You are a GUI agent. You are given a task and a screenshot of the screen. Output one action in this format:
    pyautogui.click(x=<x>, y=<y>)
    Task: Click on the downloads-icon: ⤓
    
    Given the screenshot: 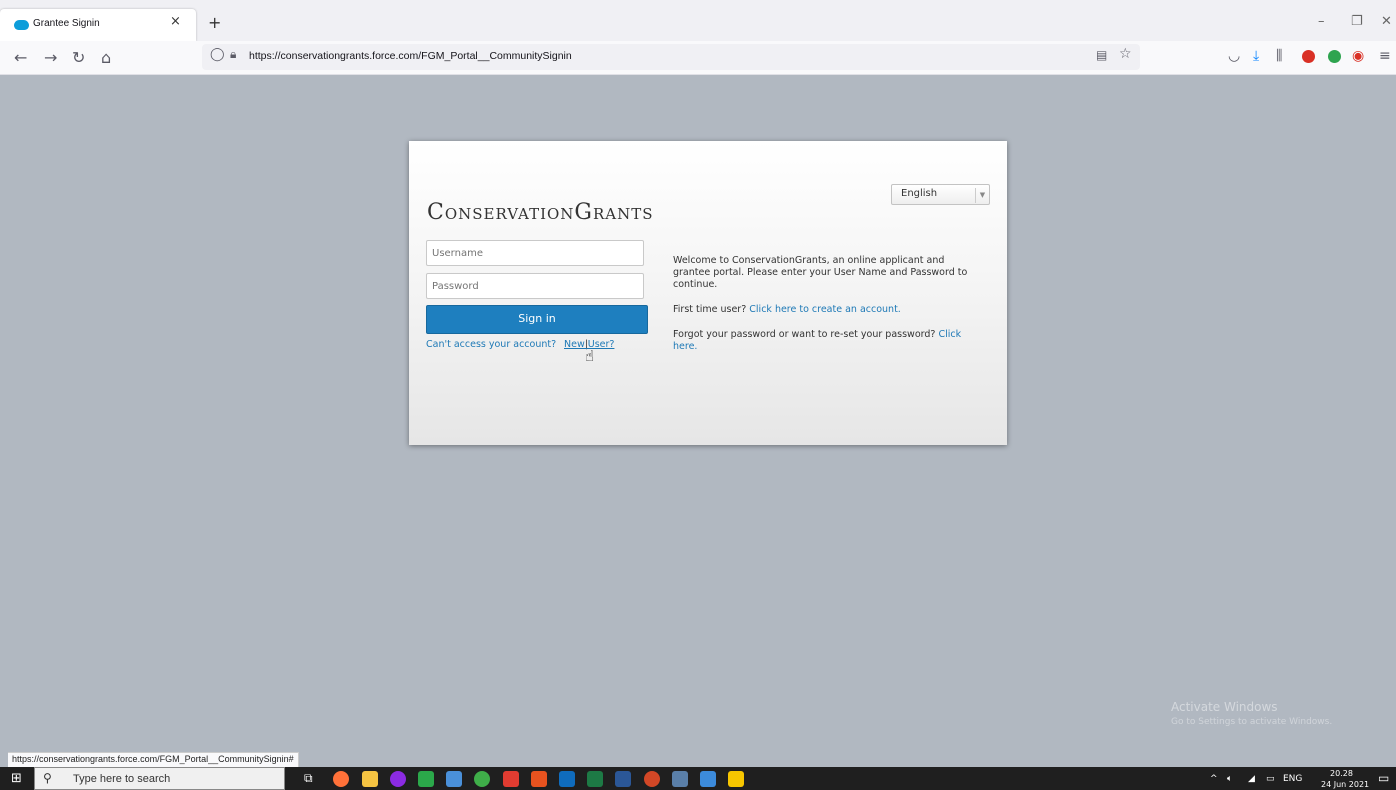 What is the action you would take?
    pyautogui.click(x=1256, y=56)
    